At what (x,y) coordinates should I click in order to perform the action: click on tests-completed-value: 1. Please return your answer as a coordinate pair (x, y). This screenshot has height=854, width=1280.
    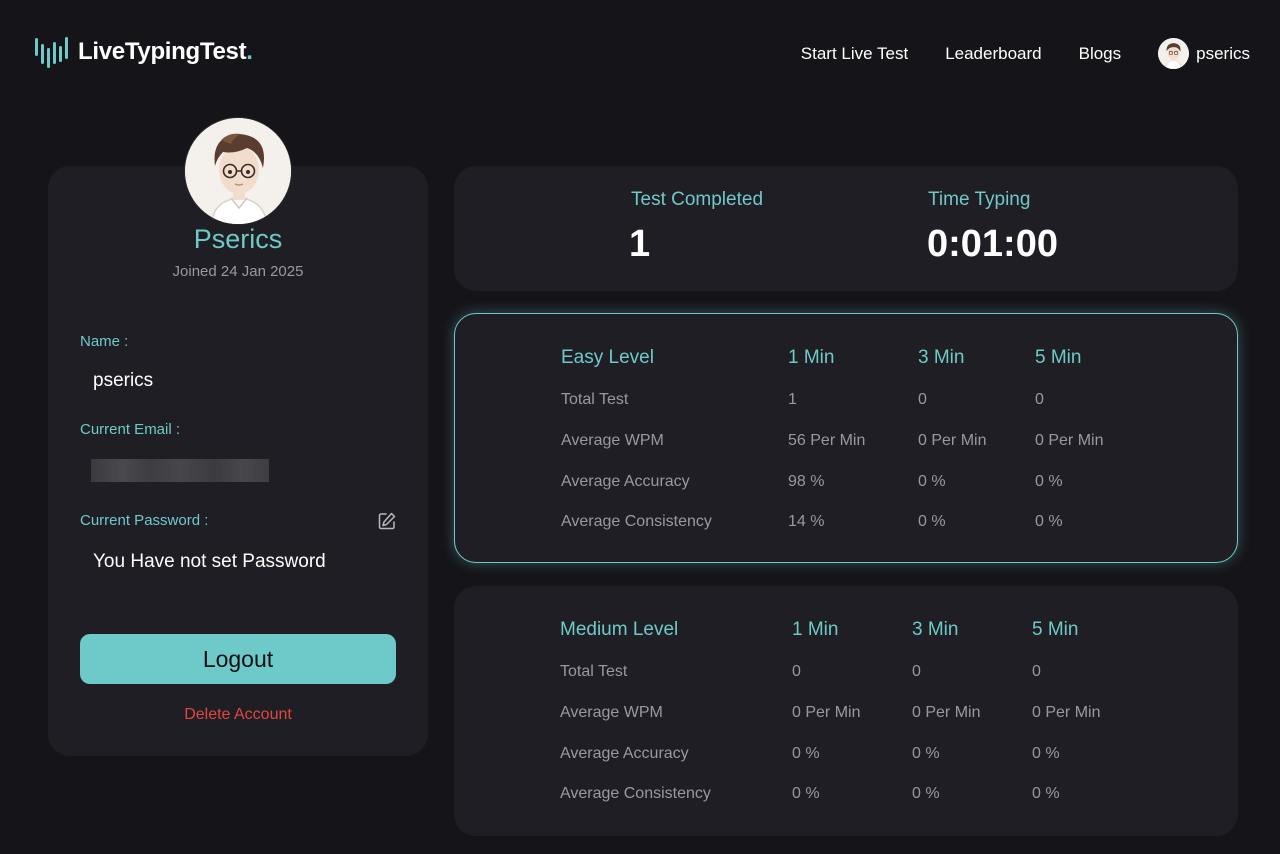
    Looking at the image, I should click on (640, 244).